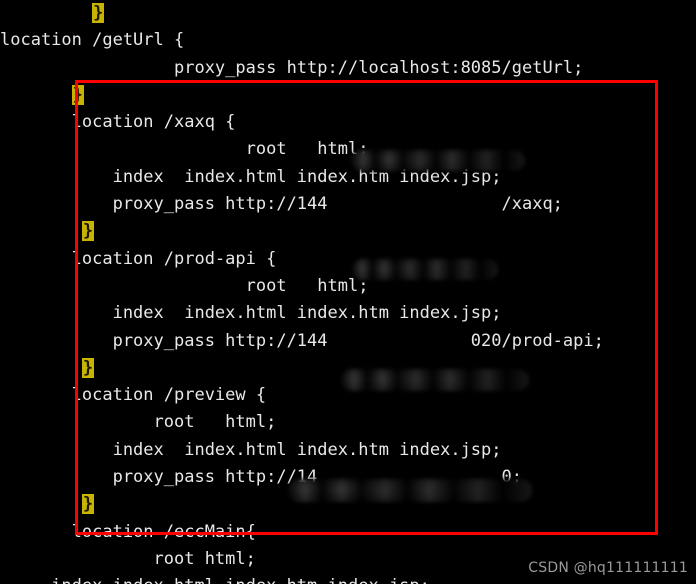  What do you see at coordinates (92, 40) in the screenshot?
I see `code-line: location /getUrl {` at bounding box center [92, 40].